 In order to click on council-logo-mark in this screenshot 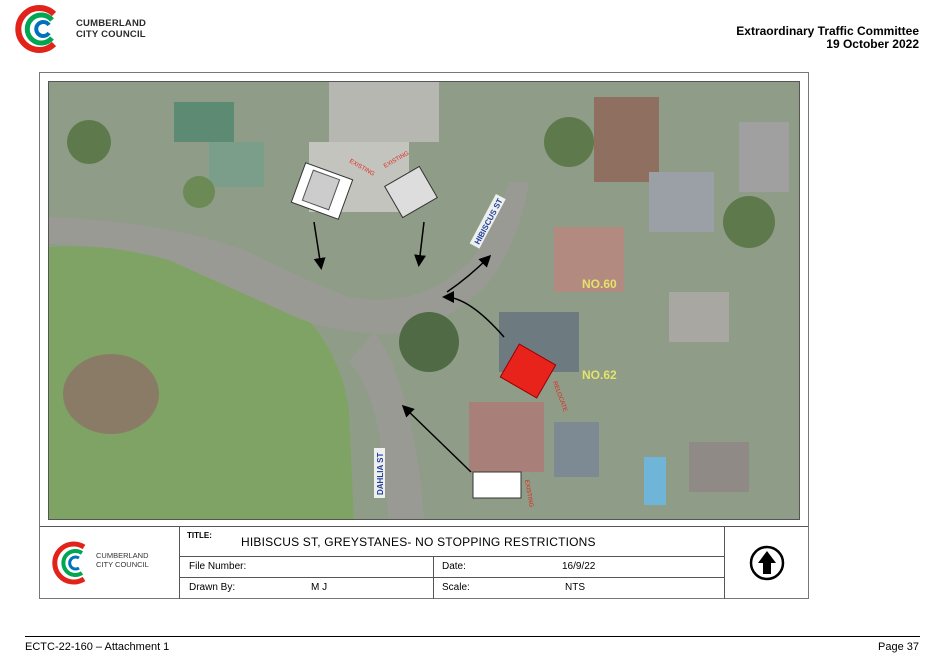, I will do `click(36, 29)`.